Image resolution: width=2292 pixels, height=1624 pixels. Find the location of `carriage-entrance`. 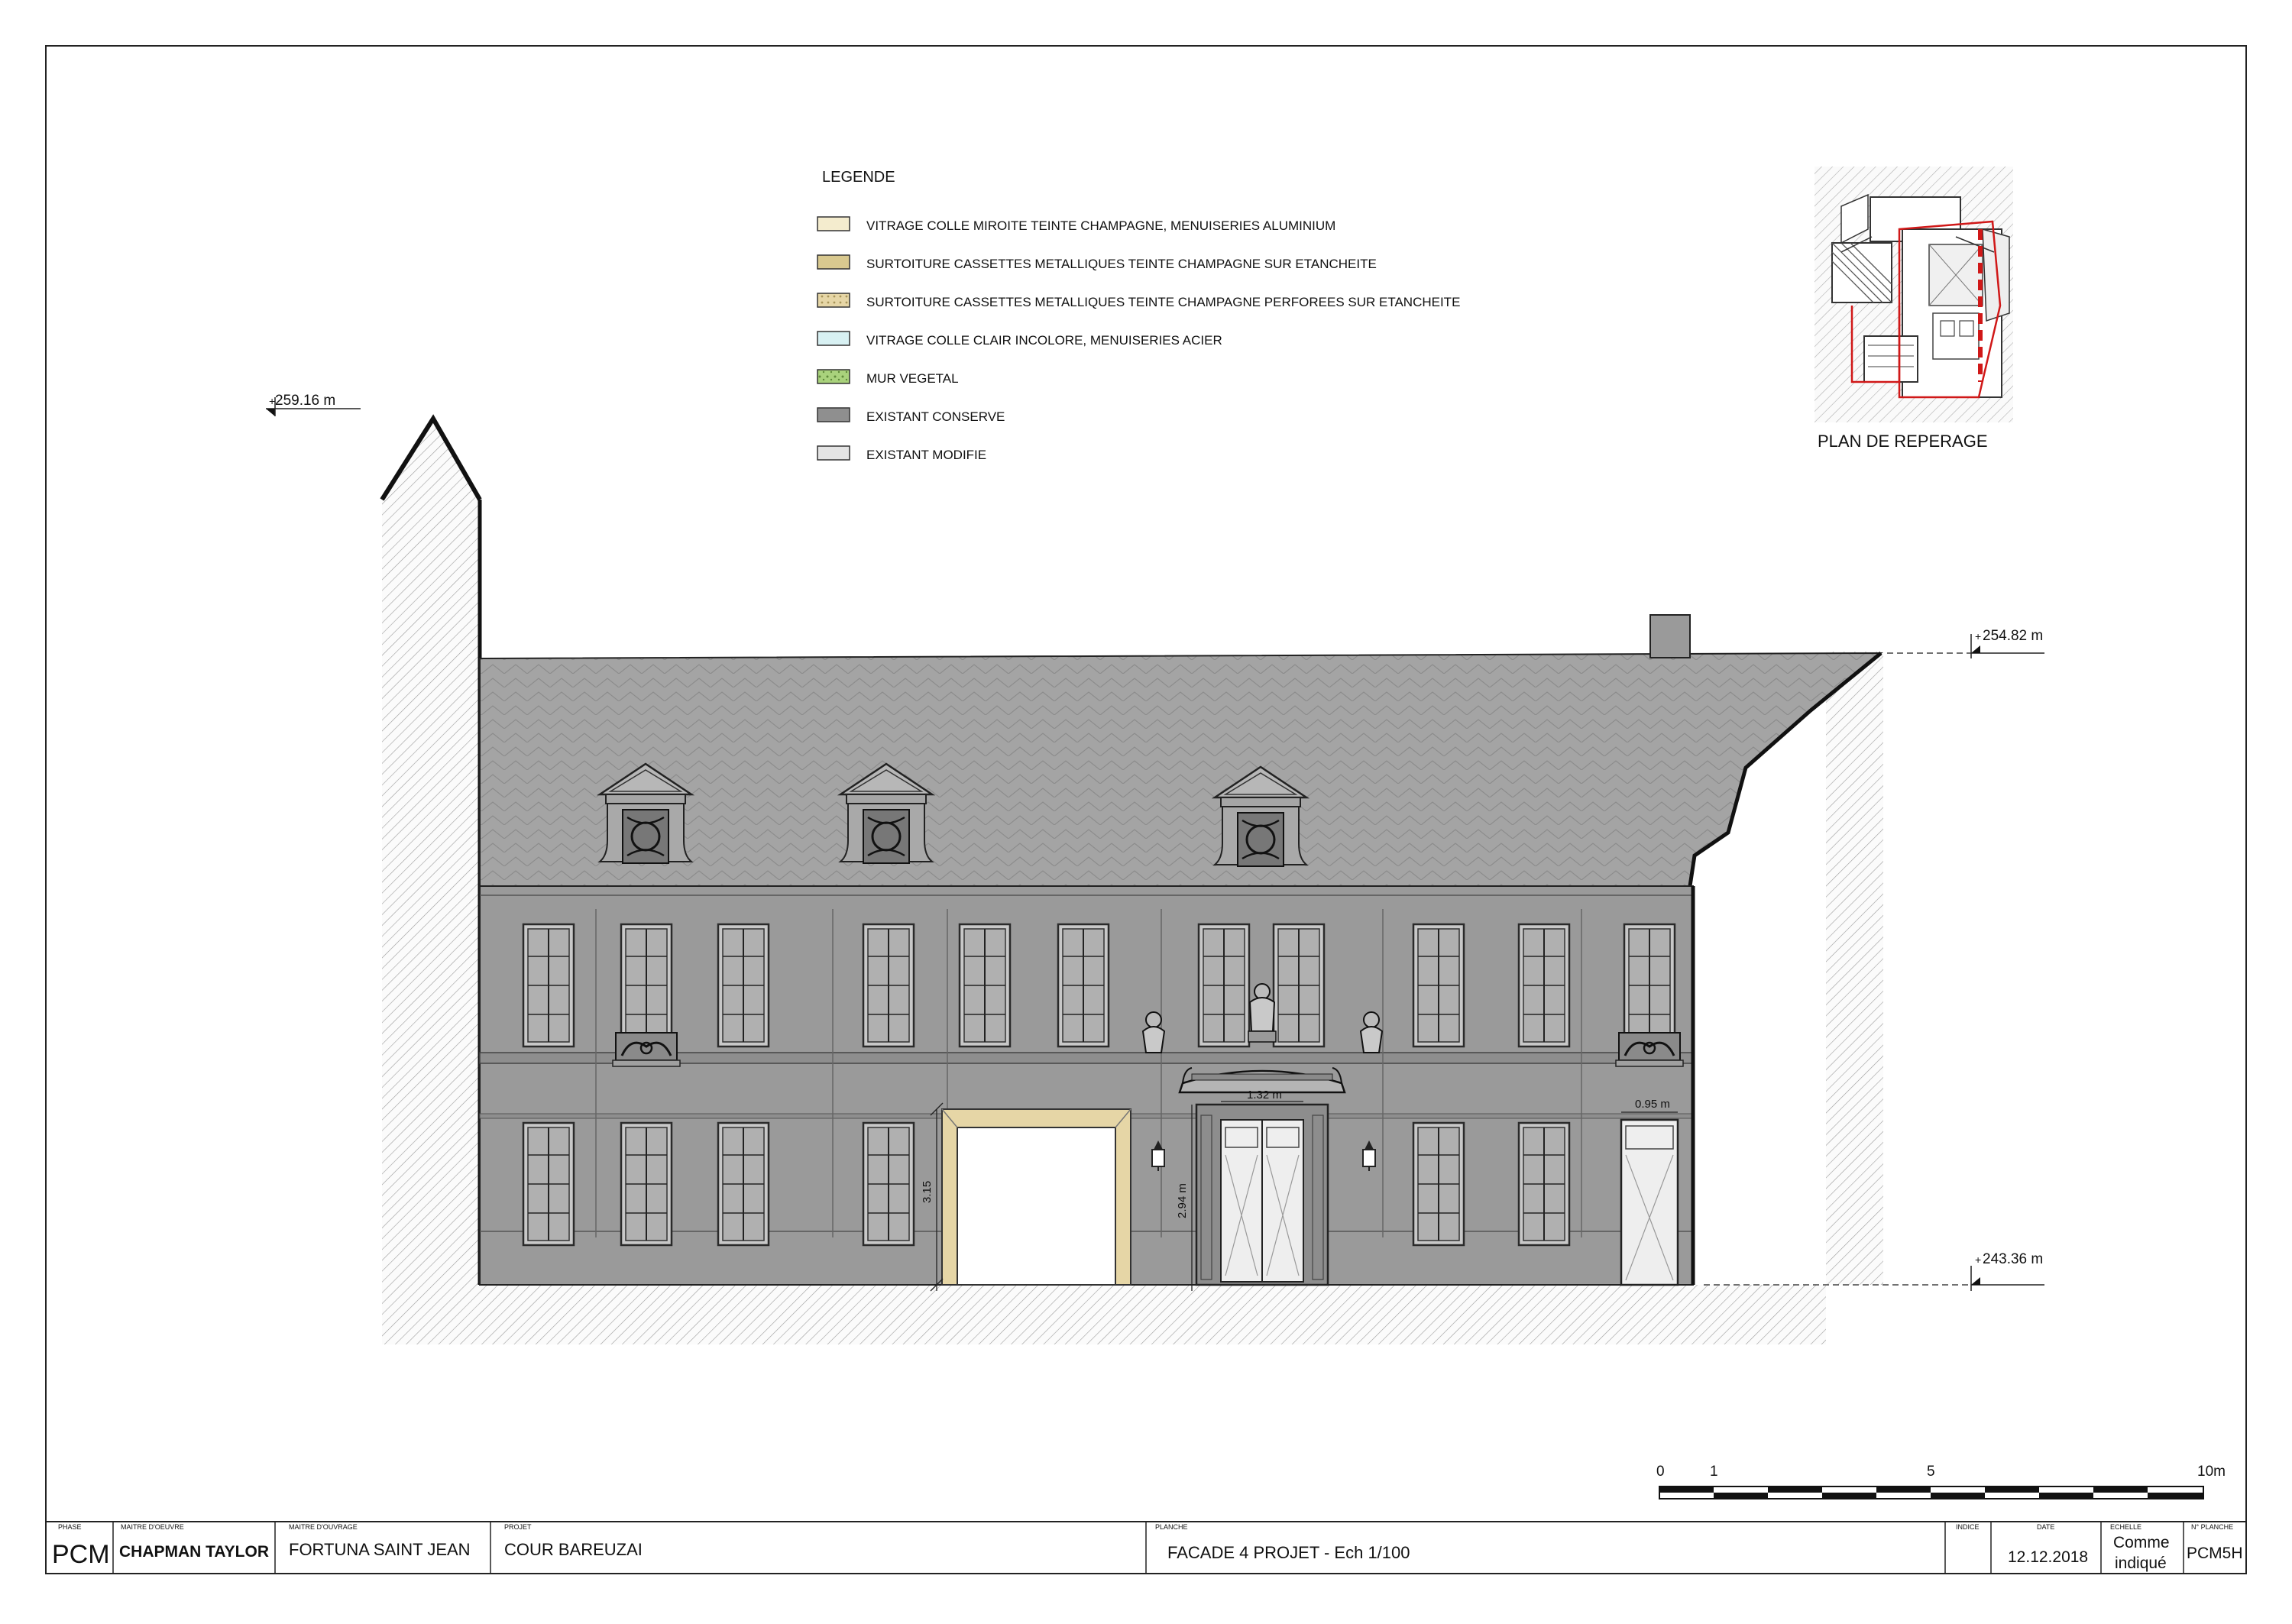

carriage-entrance is located at coordinates (1036, 1197).